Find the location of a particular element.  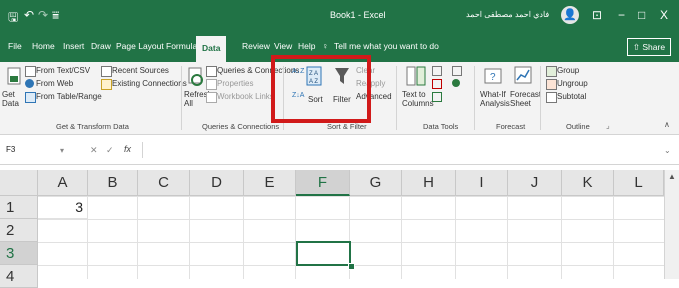

fill-handle is located at coordinates (351, 266).